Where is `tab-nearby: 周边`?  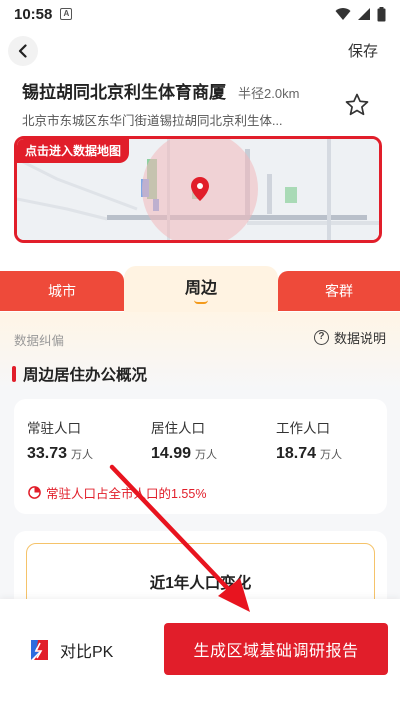 tab-nearby: 周边 is located at coordinates (201, 289).